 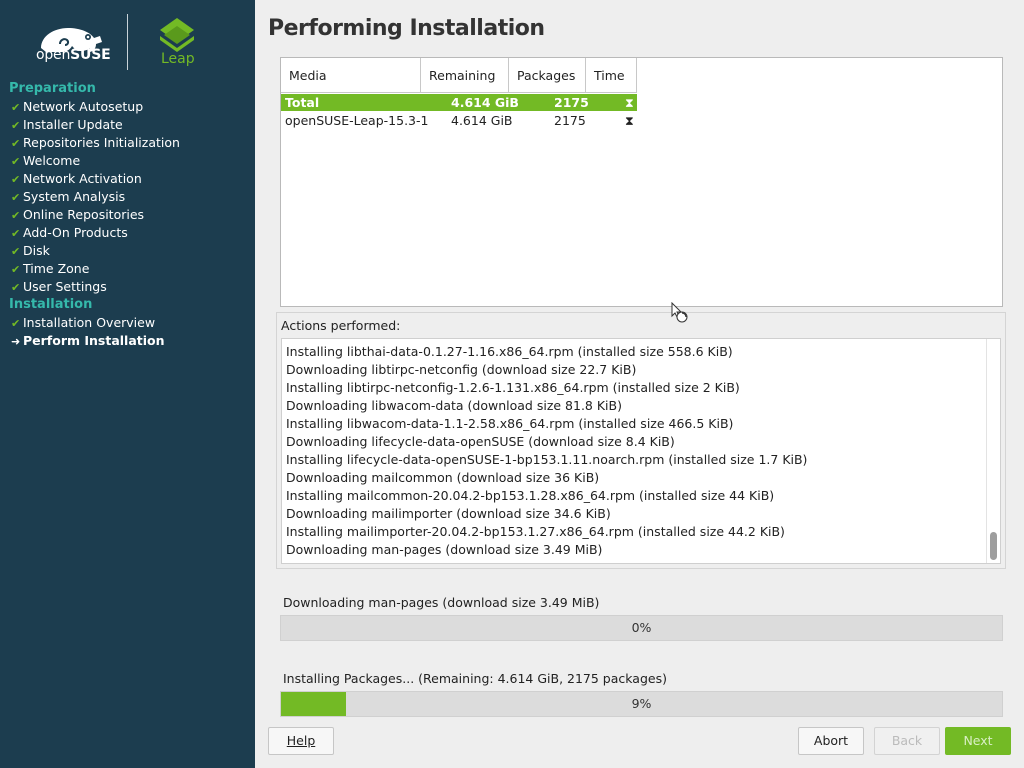 What do you see at coordinates (56, 268) in the screenshot?
I see `step-label: Time Zone` at bounding box center [56, 268].